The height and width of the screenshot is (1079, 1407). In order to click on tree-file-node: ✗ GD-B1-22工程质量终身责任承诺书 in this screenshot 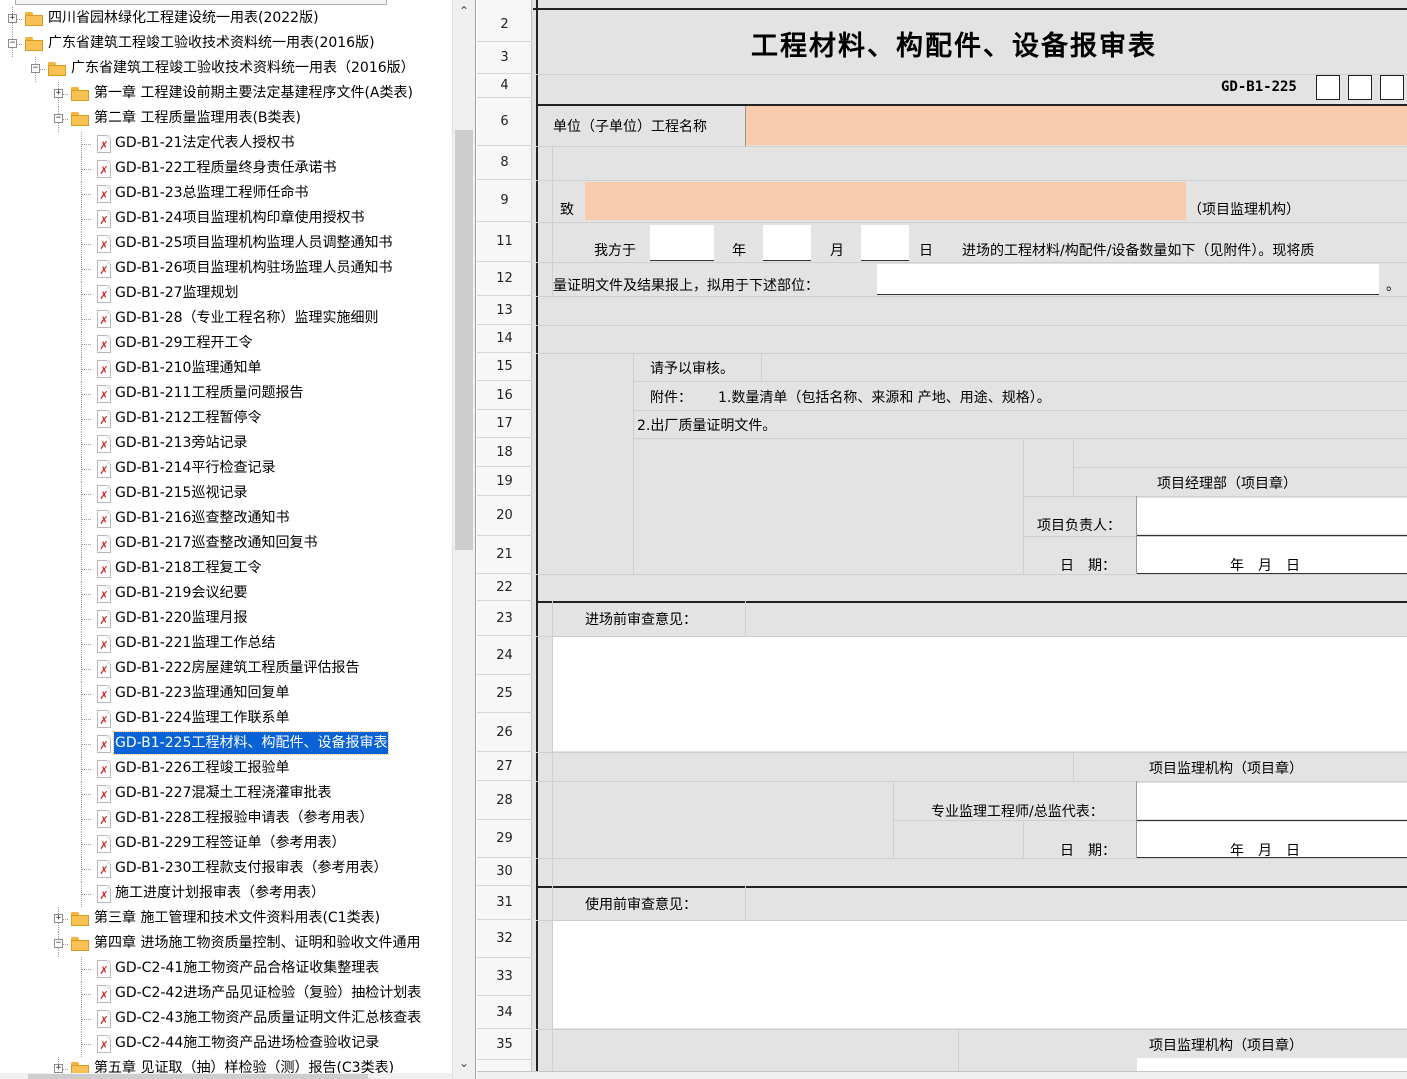, I will do `click(226, 169)`.